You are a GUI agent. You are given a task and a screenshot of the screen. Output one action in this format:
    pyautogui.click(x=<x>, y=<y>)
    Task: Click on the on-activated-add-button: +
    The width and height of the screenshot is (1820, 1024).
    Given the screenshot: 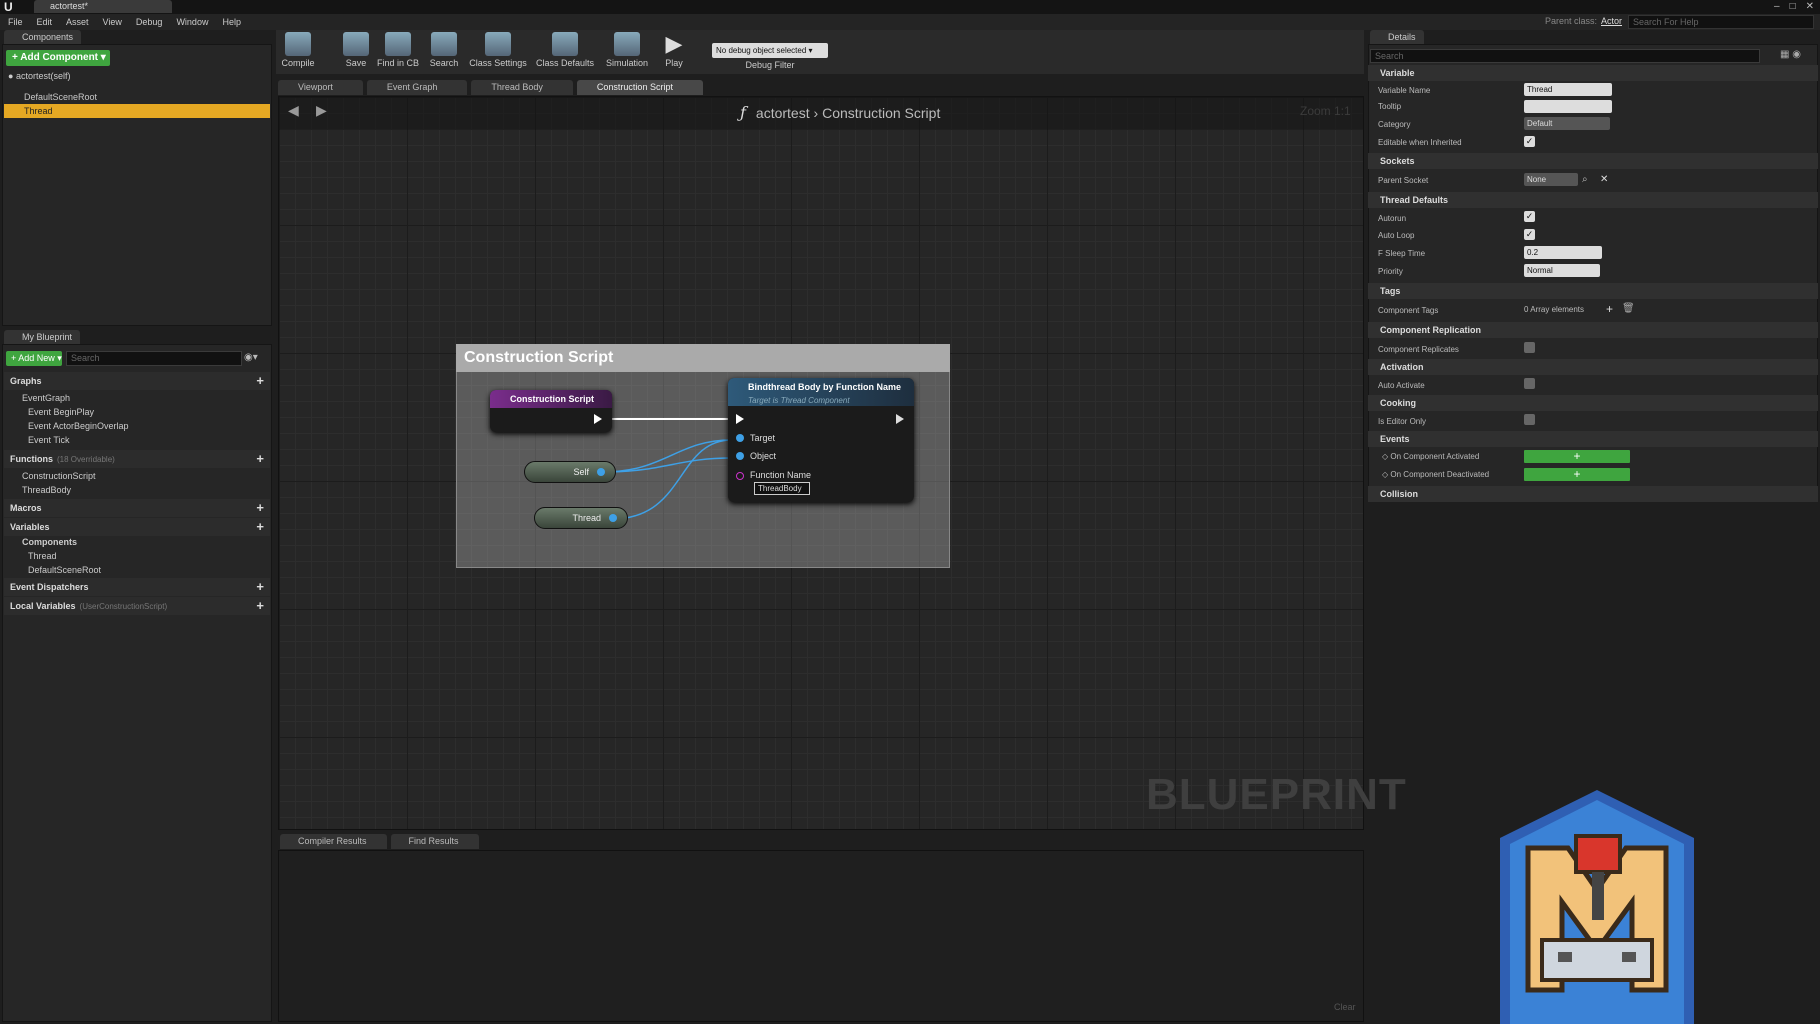 What is the action you would take?
    pyautogui.click(x=1577, y=456)
    